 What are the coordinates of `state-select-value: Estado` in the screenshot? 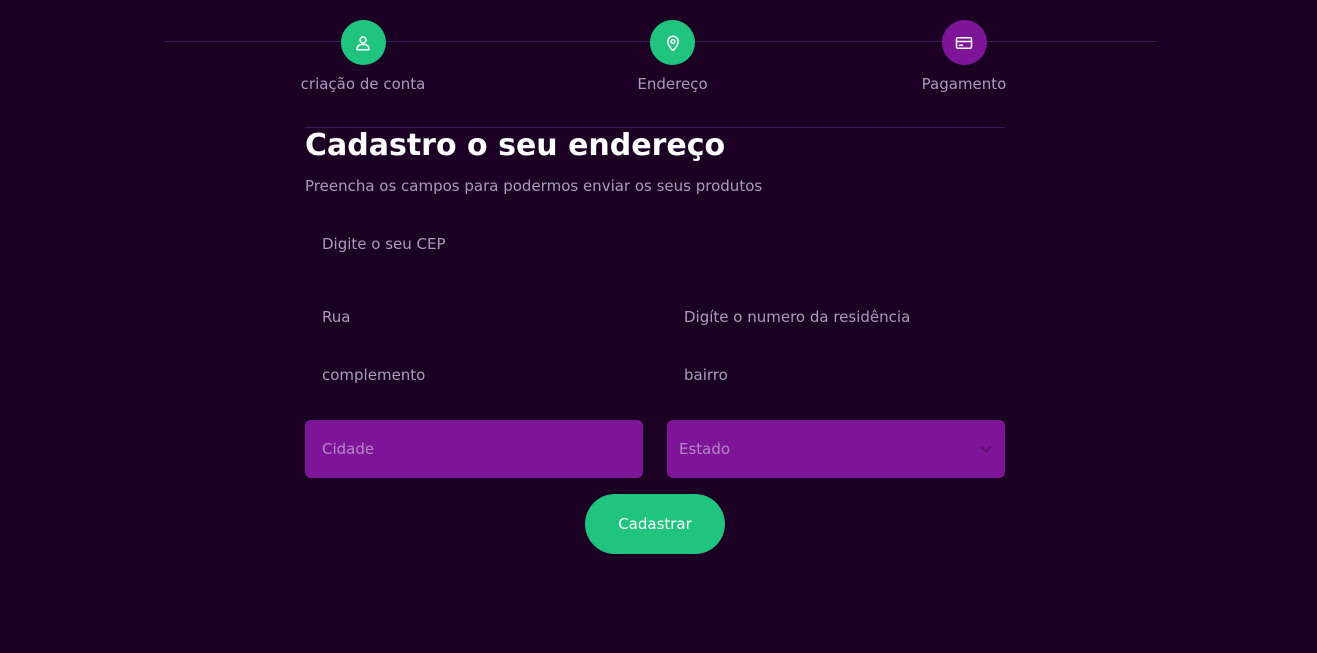 It's located at (705, 449).